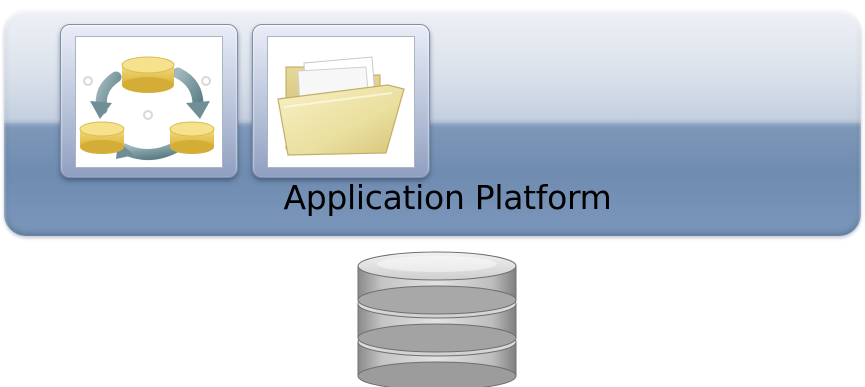  Describe the element at coordinates (437, 319) in the screenshot. I see `database-icon` at that location.